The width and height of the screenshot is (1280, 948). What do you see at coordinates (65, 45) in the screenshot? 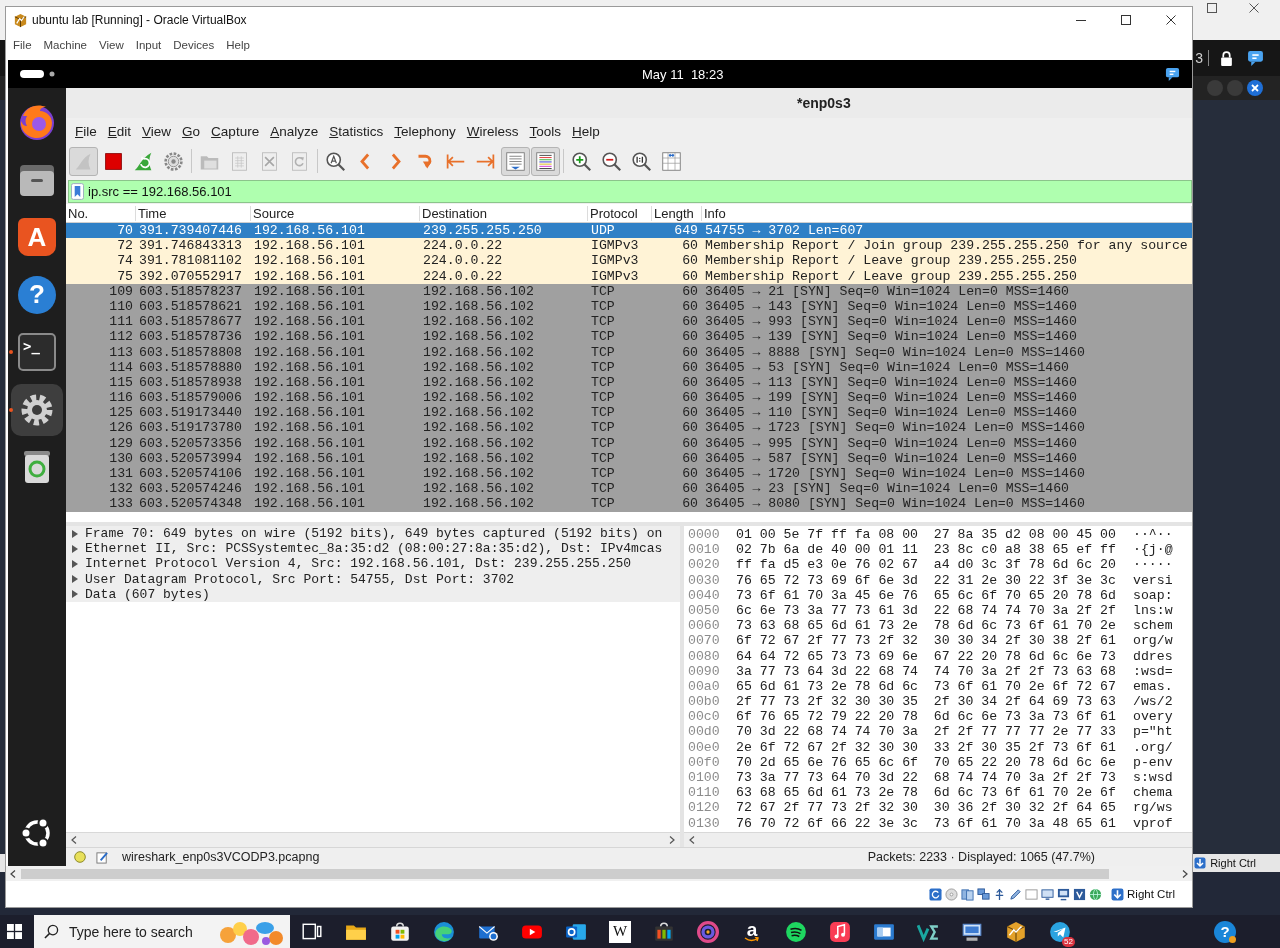
I see `menu-item: Machine` at bounding box center [65, 45].